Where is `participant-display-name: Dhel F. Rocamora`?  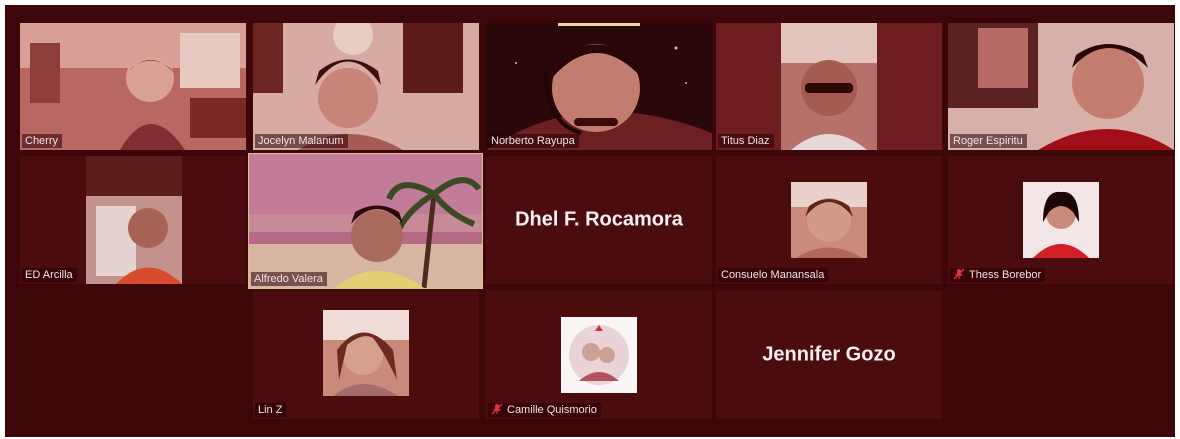 participant-display-name: Dhel F. Rocamora is located at coordinates (599, 219).